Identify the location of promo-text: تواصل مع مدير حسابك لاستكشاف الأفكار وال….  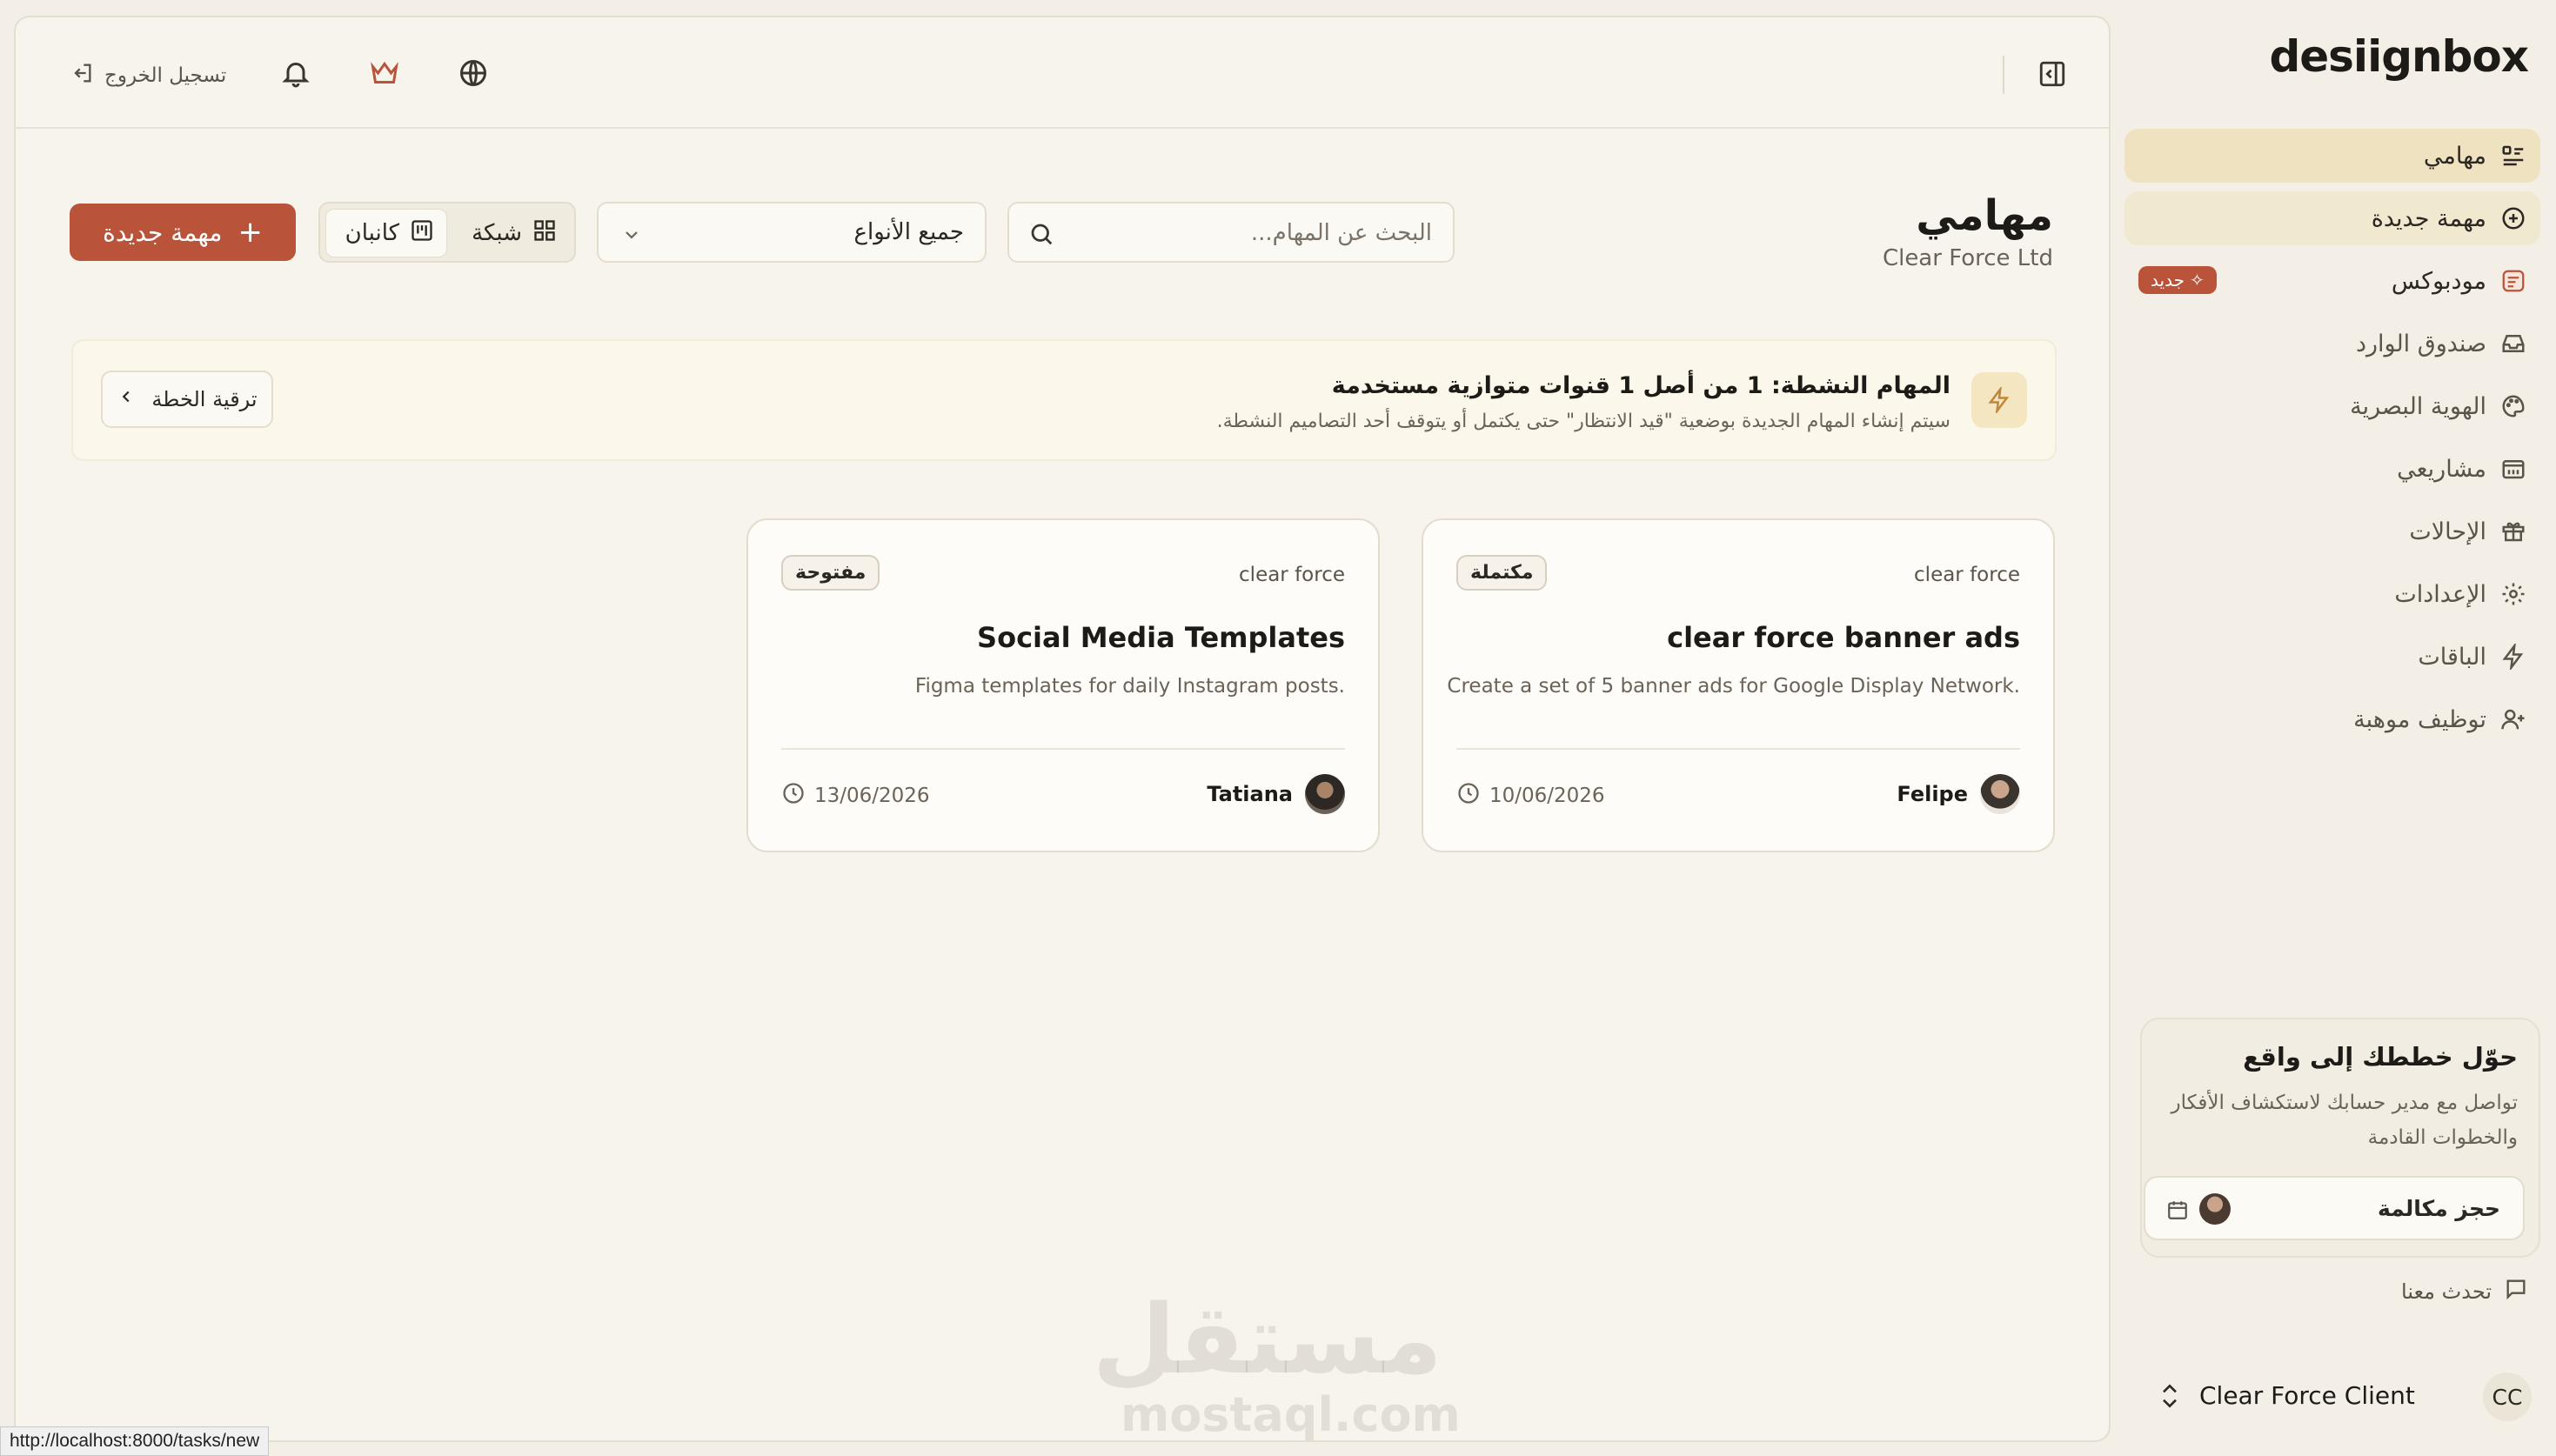
(2344, 1120).